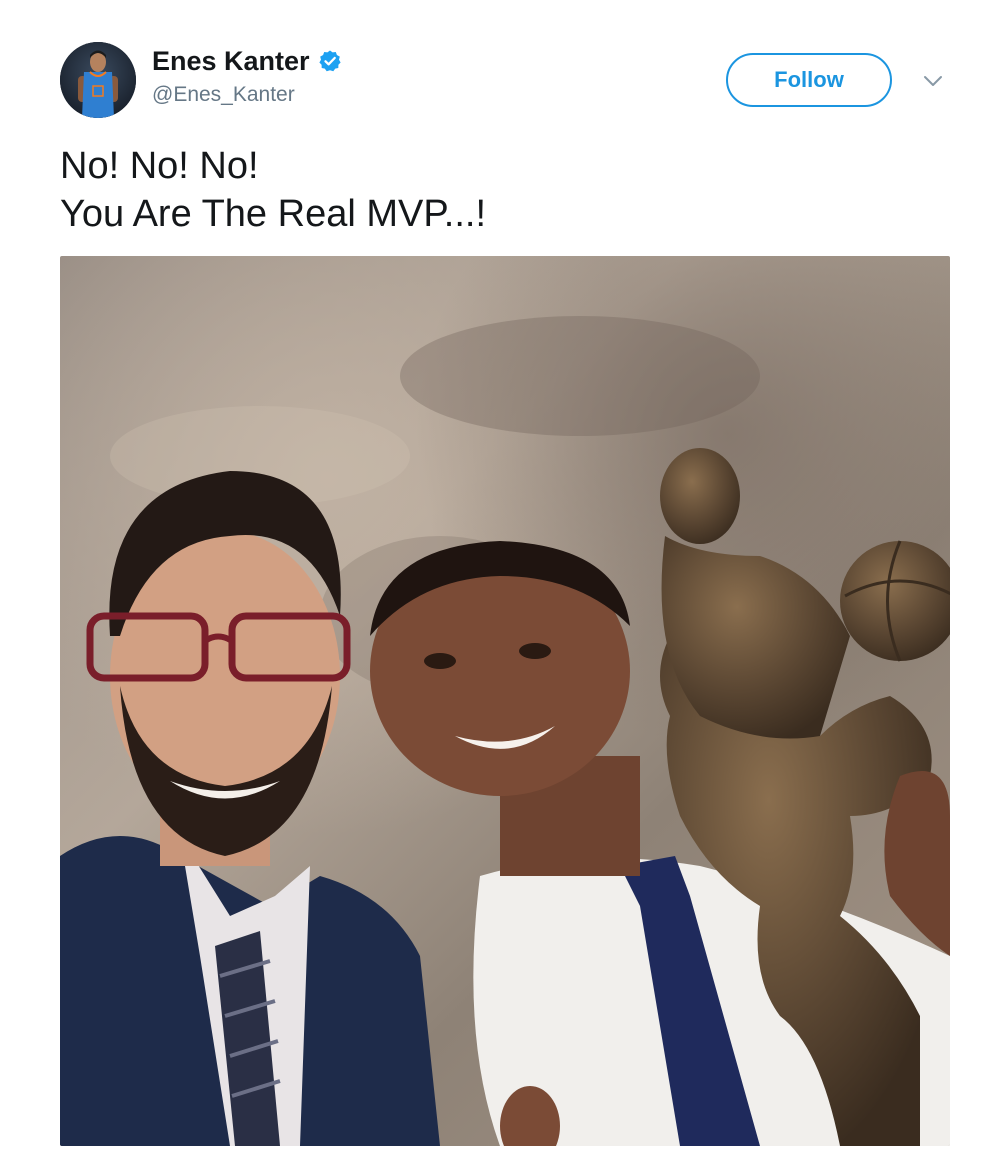 The height and width of the screenshot is (1156, 1000). Describe the element at coordinates (933, 81) in the screenshot. I see `chevron-down-icon` at that location.